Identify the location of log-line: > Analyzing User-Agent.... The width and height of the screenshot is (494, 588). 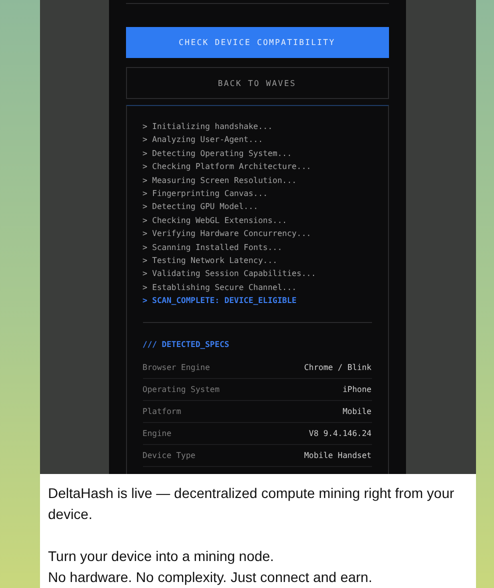
(203, 140).